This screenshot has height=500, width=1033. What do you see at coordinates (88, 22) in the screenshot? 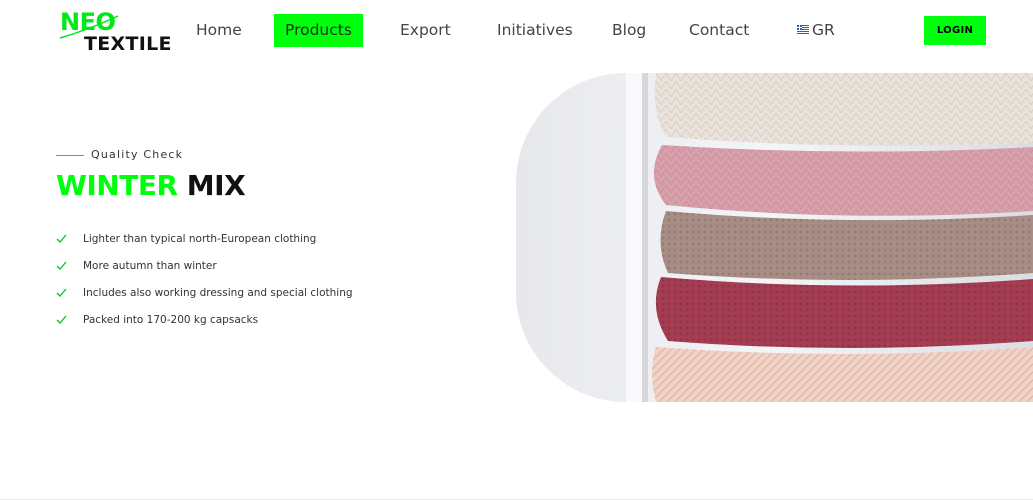
I see `brand-name-line1: NEO` at bounding box center [88, 22].